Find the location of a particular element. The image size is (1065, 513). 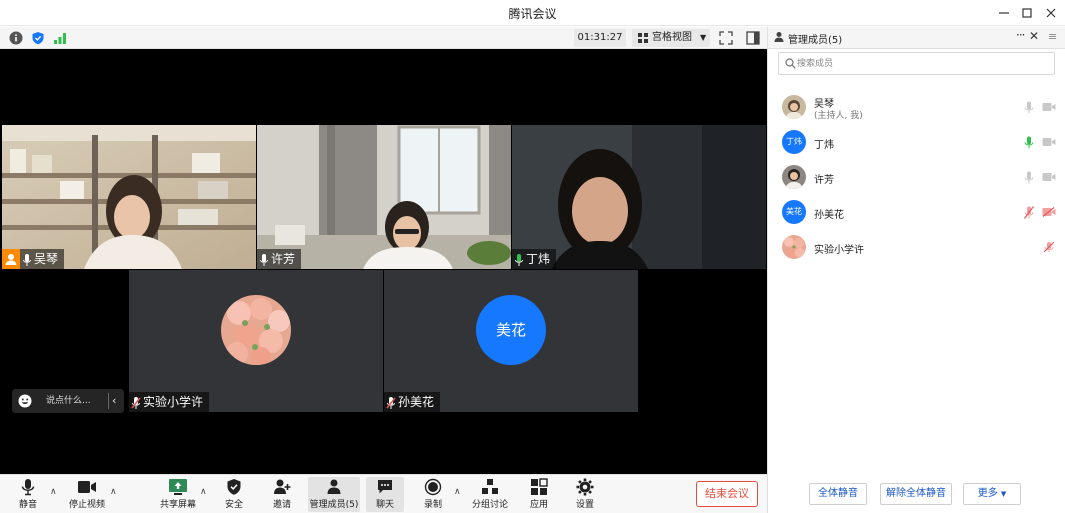

breakout-label: 分组讨论 is located at coordinates (489, 505).